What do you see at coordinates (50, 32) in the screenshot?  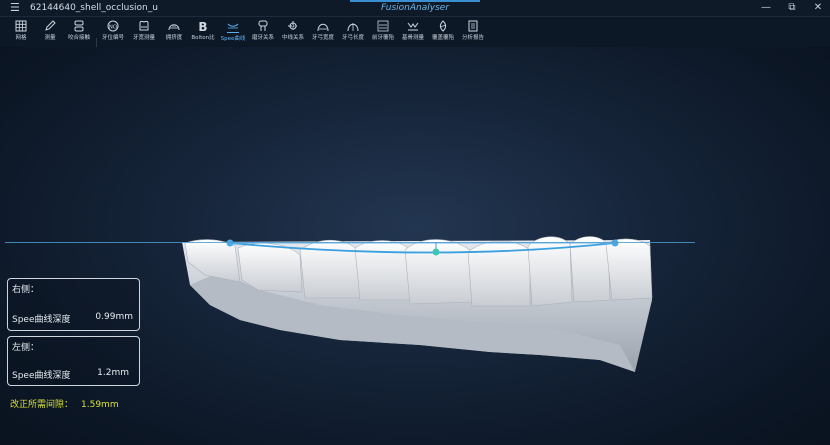 I see `toolbar-measure-button: 测量` at bounding box center [50, 32].